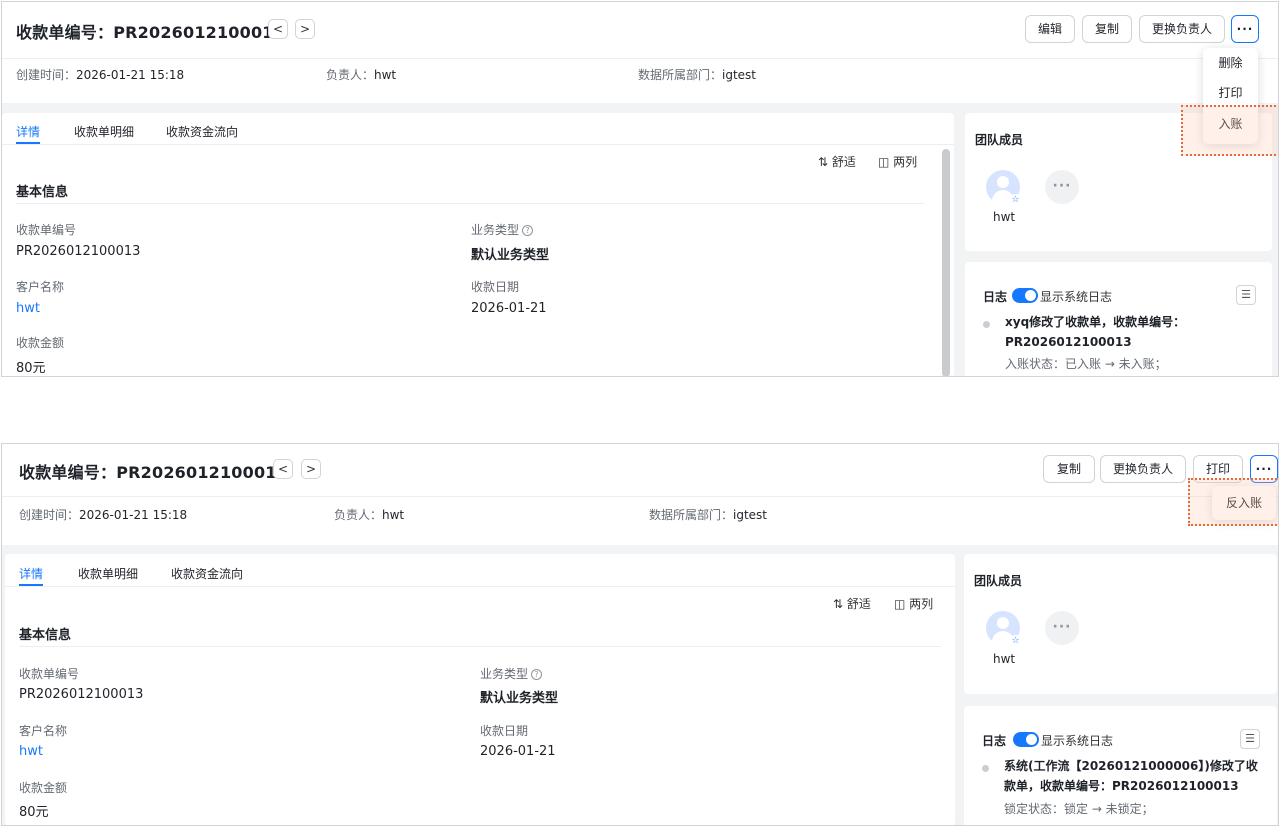 The height and width of the screenshot is (828, 1286). Describe the element at coordinates (31, 368) in the screenshot. I see `amount-value: 80元` at that location.